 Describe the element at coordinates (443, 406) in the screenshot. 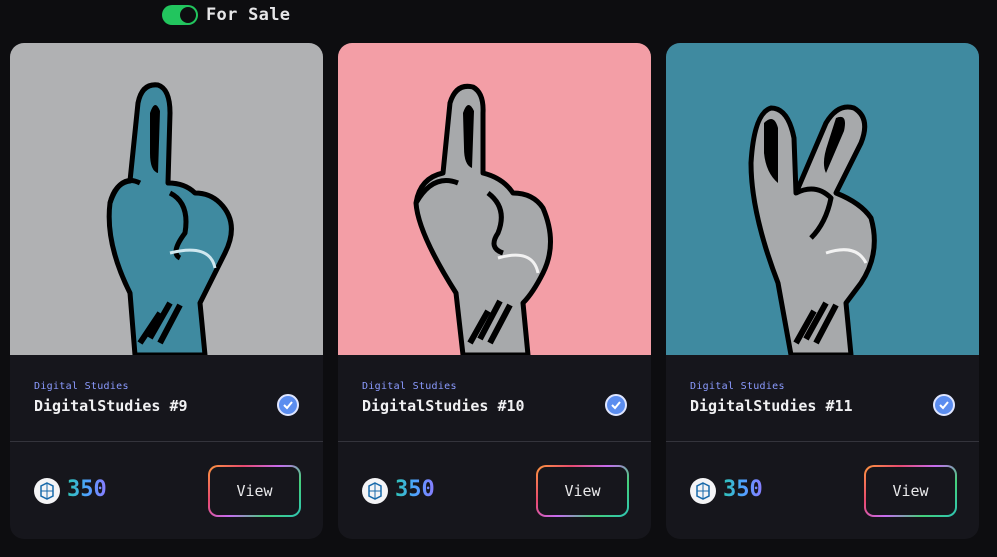

I see `nft-name: DigitalStudies #10` at that location.